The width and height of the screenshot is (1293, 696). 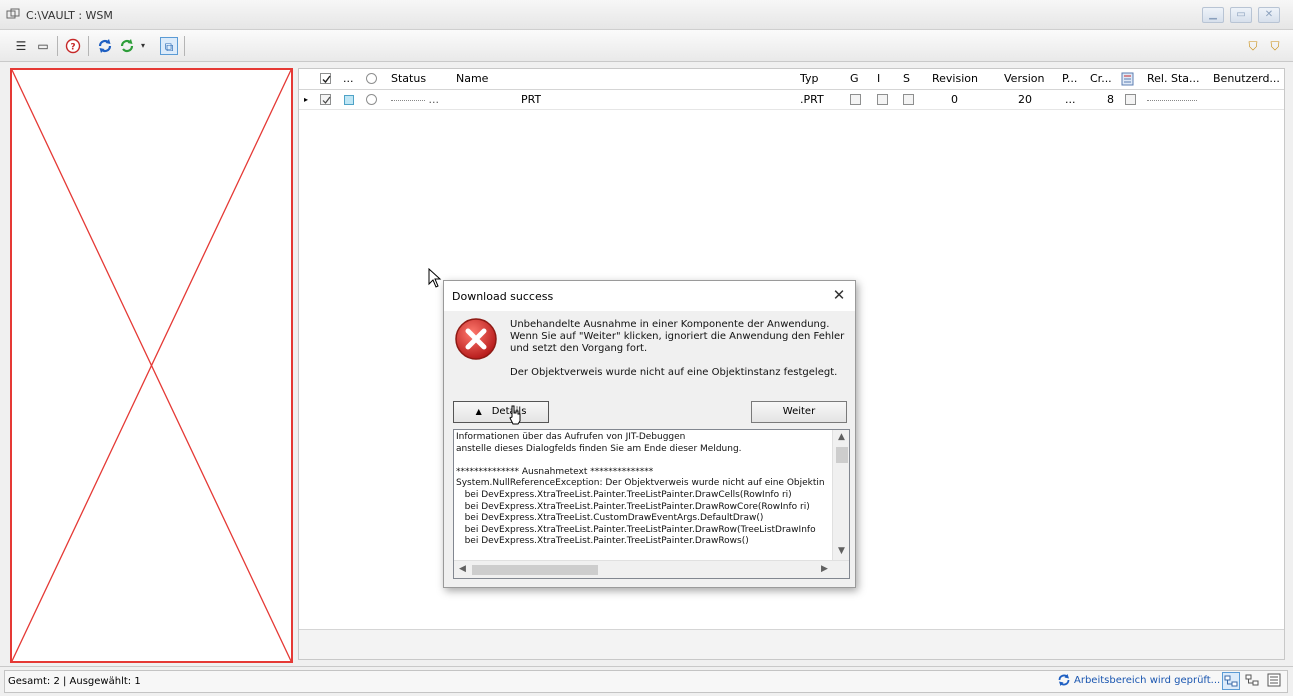 I want to click on header-checkbox, so click(x=325, y=78).